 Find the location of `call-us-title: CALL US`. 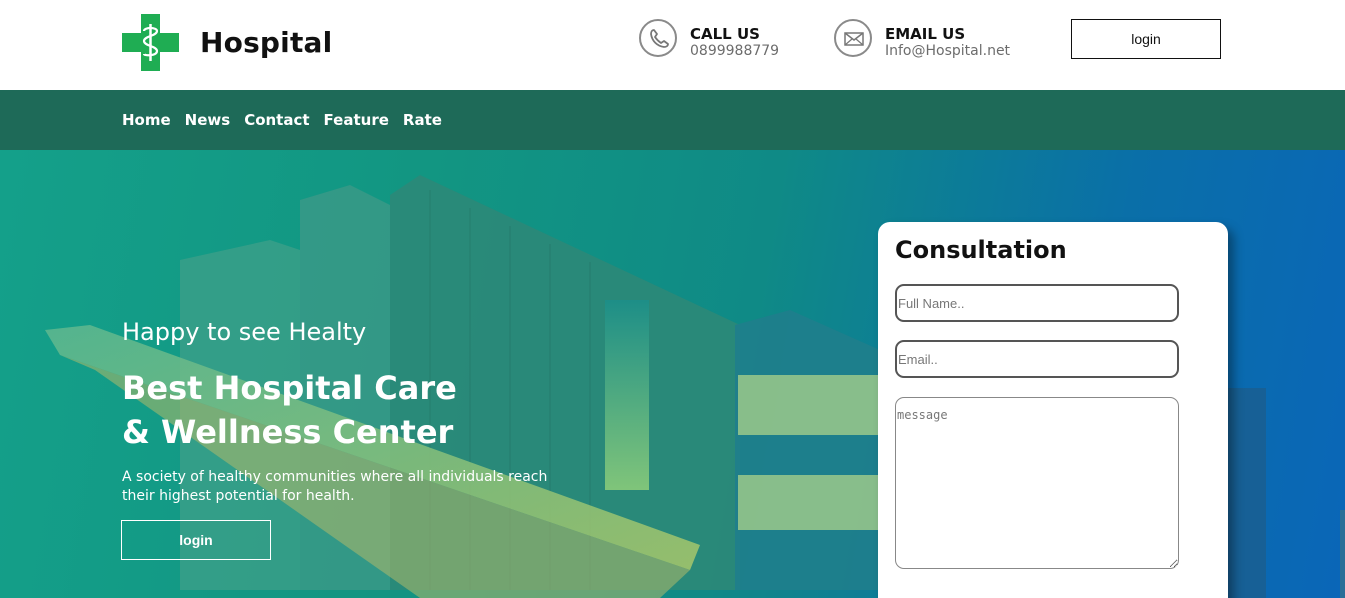

call-us-title: CALL US is located at coordinates (725, 34).